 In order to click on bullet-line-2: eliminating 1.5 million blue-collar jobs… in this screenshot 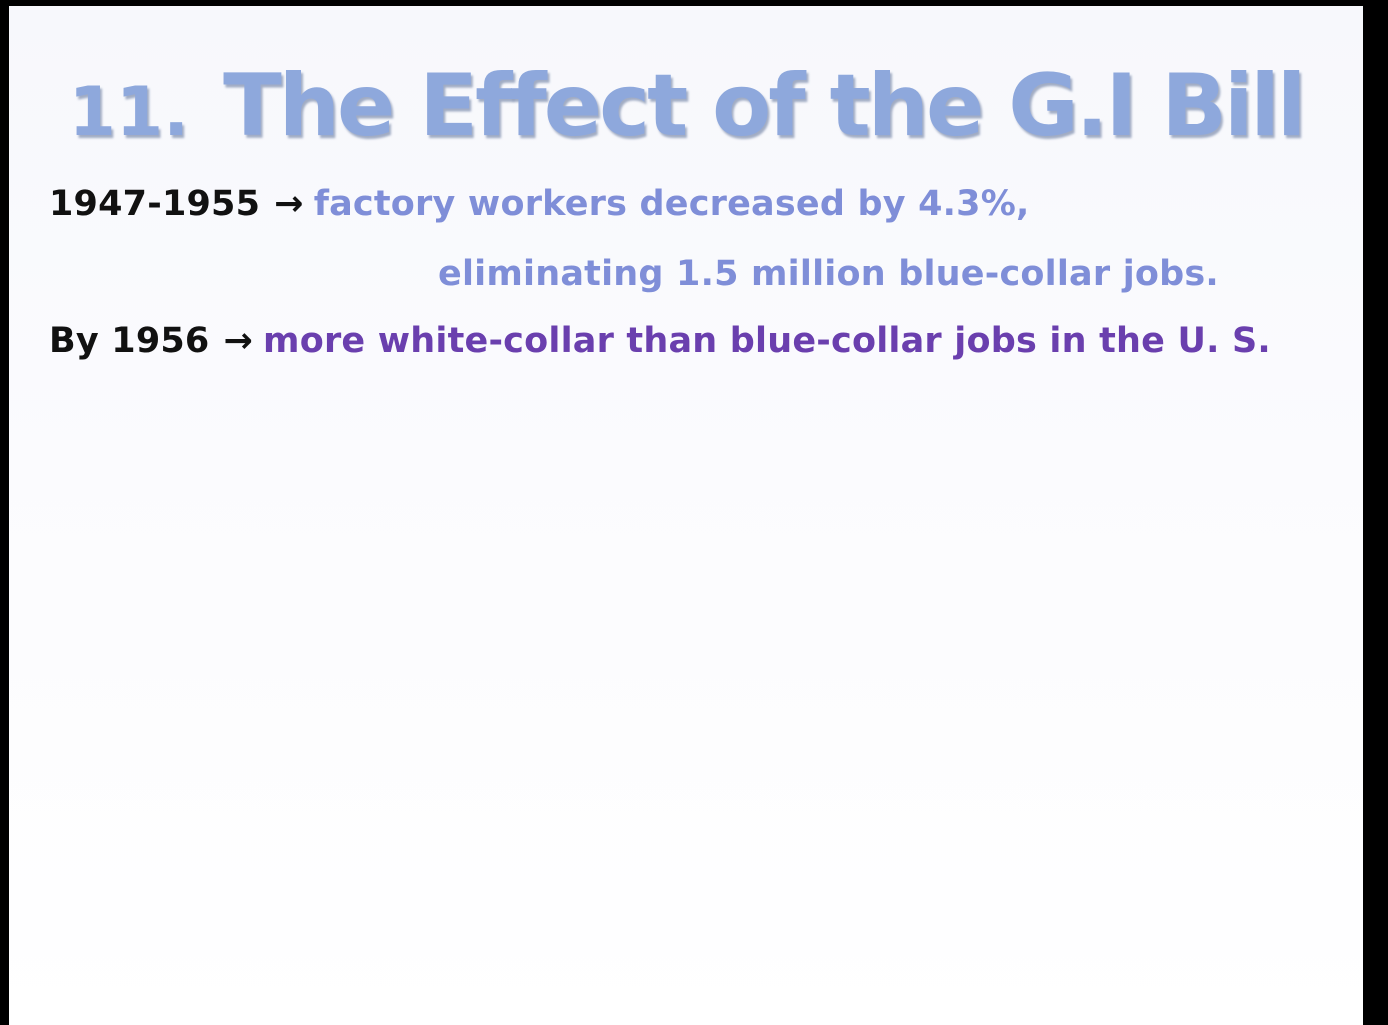, I will do `click(828, 274)`.